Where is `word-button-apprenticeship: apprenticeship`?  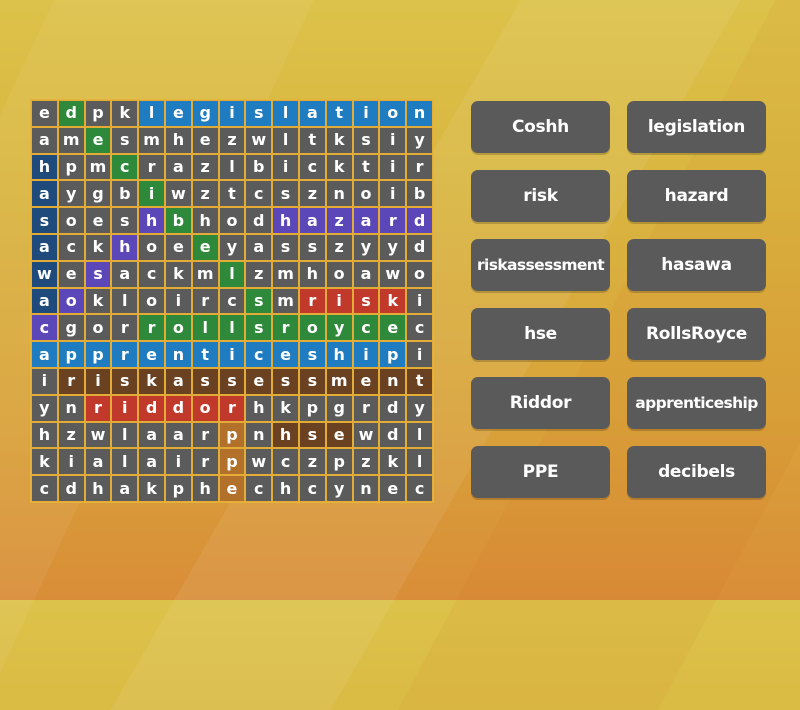 word-button-apprenticeship: apprenticeship is located at coordinates (696, 403).